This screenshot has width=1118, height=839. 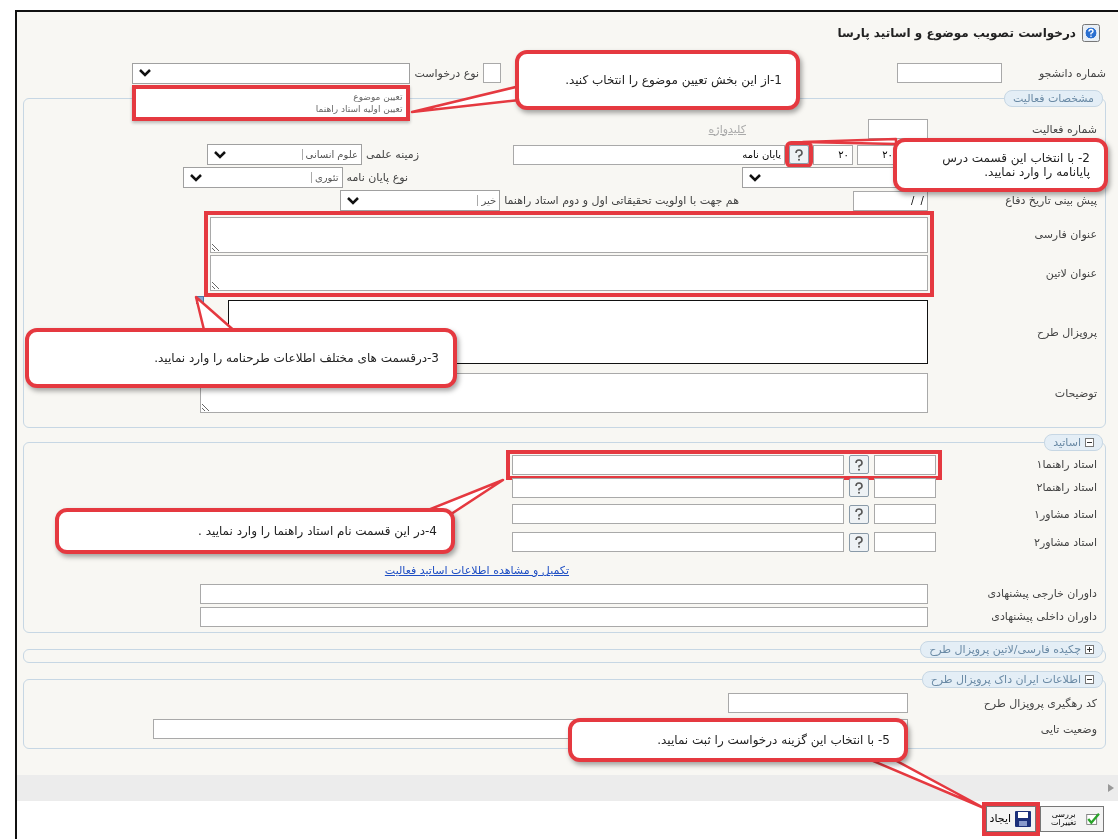 I want to click on dropdown: علوم انسانی, so click(x=284, y=154).